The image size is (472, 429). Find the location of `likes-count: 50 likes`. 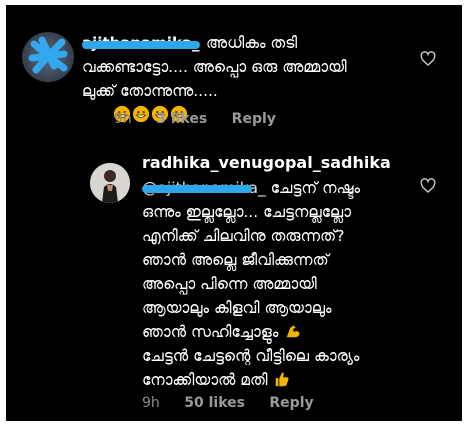

likes-count: 50 likes is located at coordinates (214, 403).